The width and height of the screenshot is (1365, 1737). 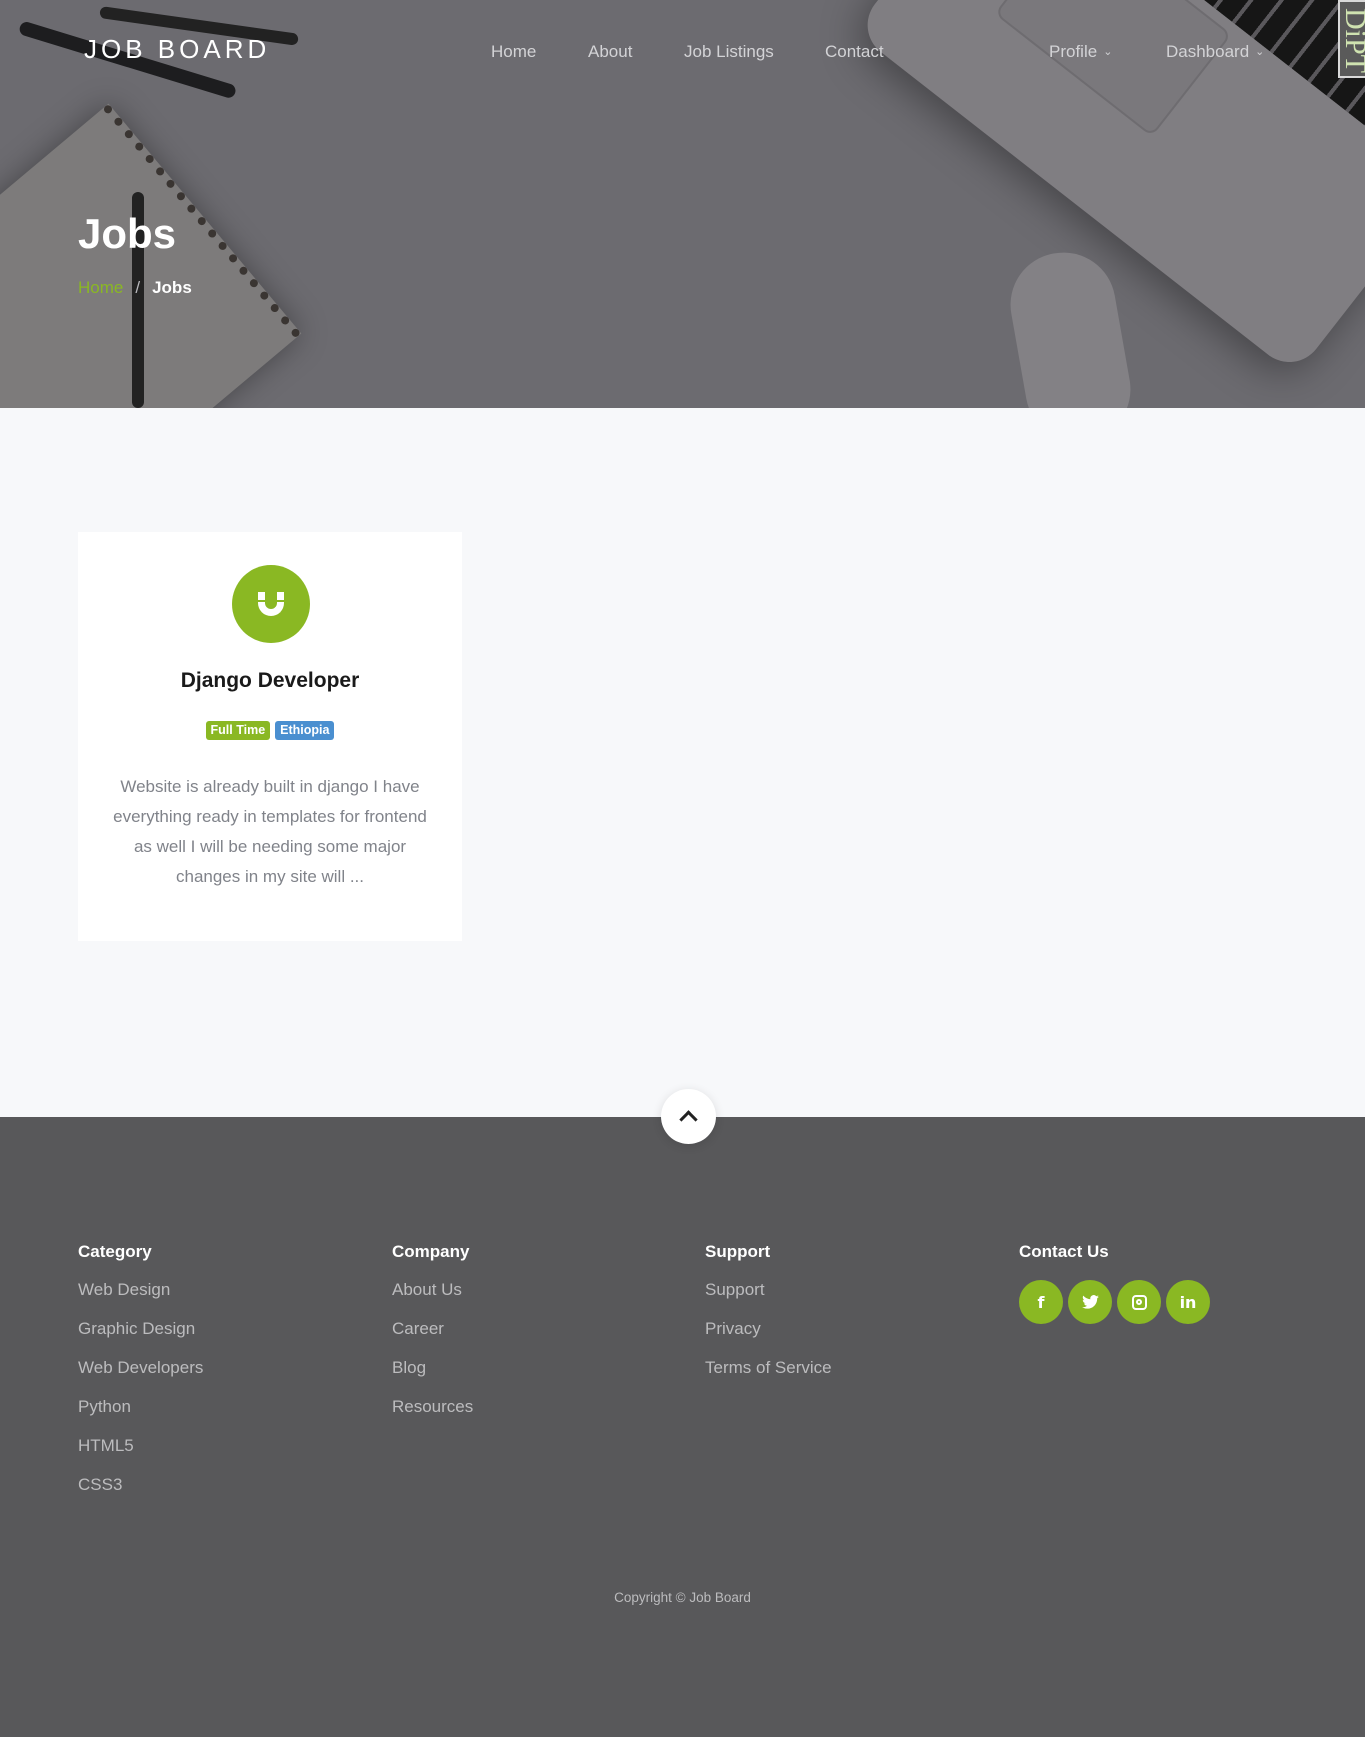 What do you see at coordinates (610, 52) in the screenshot?
I see `nav-about: About` at bounding box center [610, 52].